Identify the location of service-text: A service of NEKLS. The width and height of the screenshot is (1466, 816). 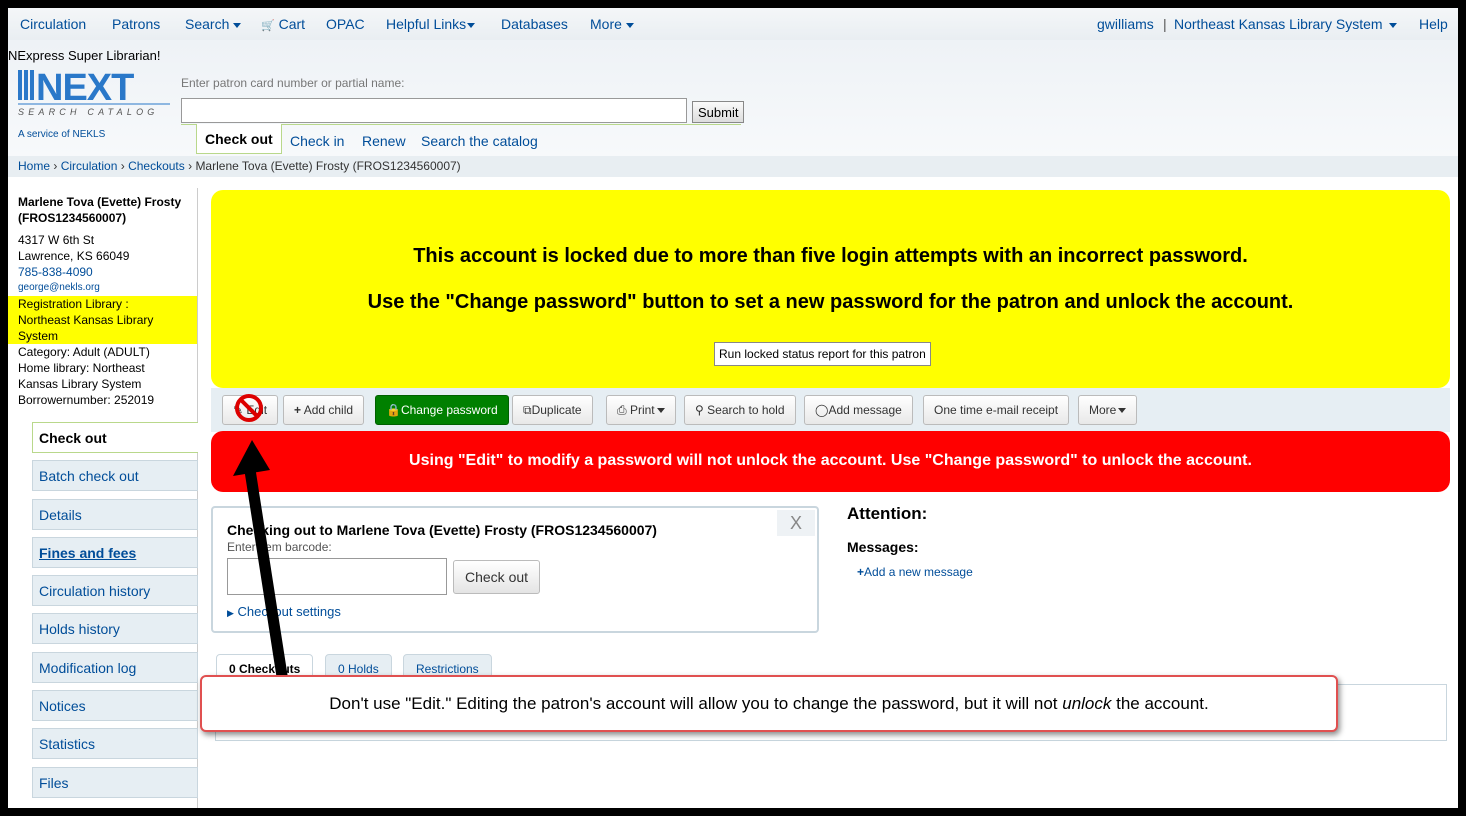
(62, 134).